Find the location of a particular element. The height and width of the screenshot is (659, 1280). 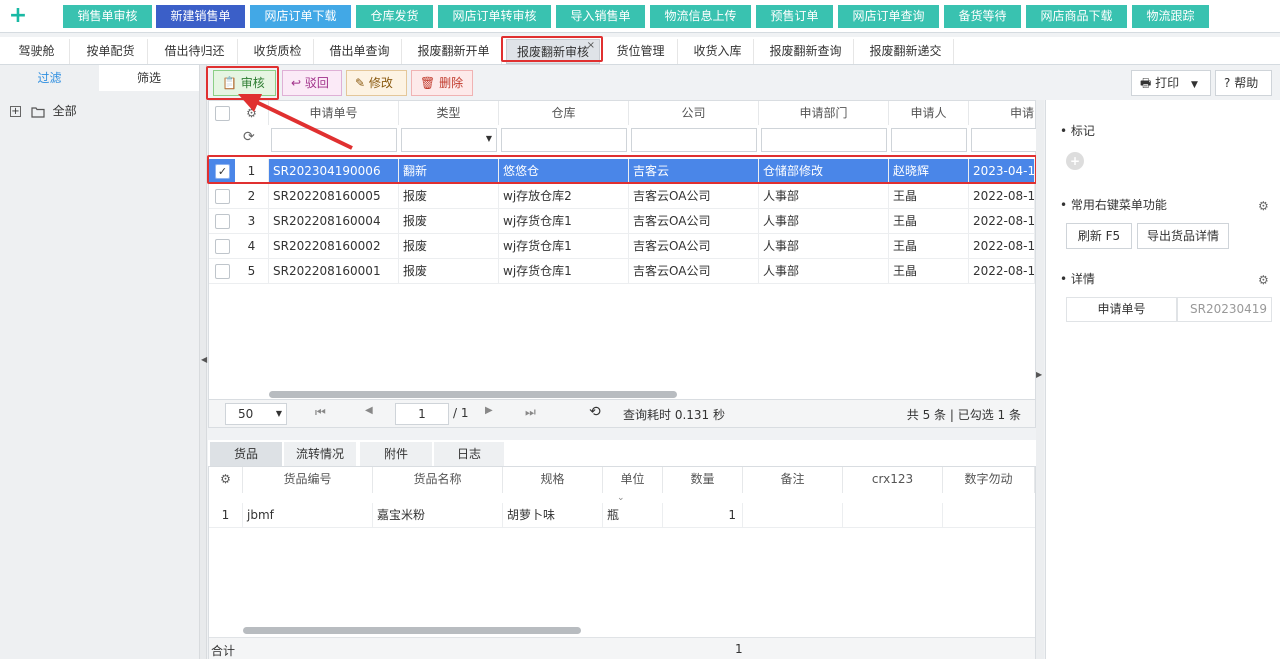

filter-dept-input is located at coordinates (824, 140).